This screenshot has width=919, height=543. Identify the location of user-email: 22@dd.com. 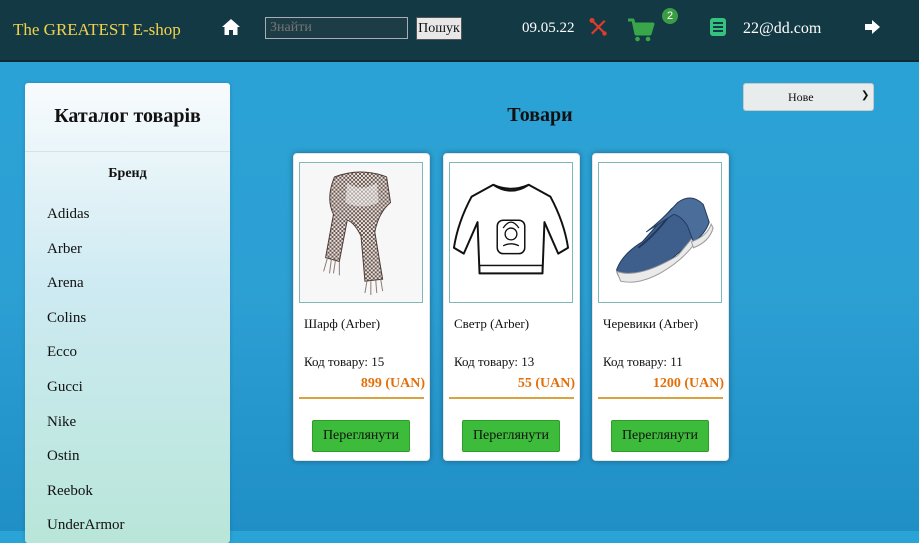
(782, 29).